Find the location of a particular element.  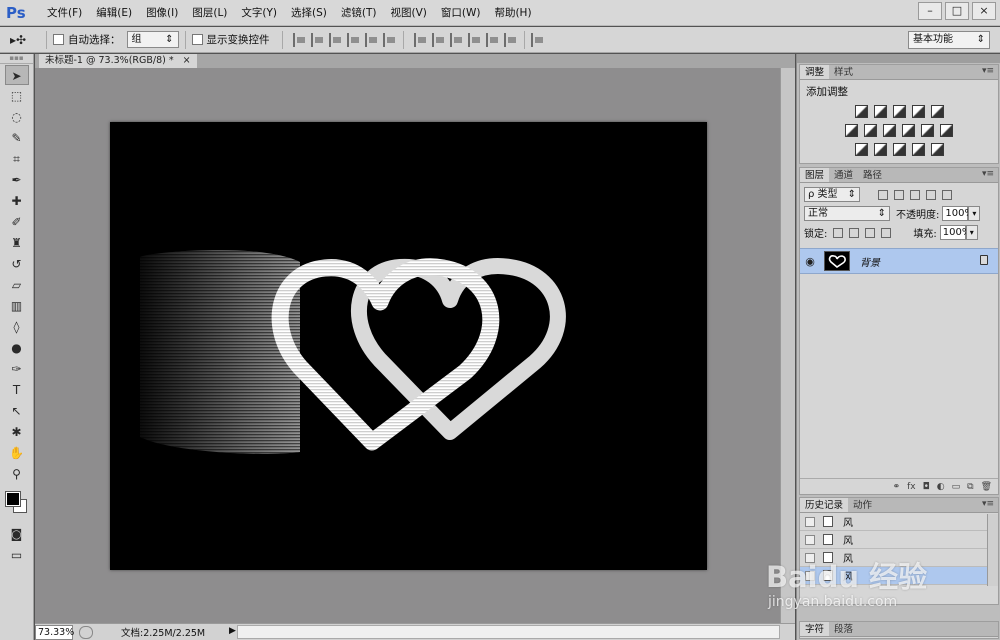

tab-channels: 通道 is located at coordinates (843, 175).